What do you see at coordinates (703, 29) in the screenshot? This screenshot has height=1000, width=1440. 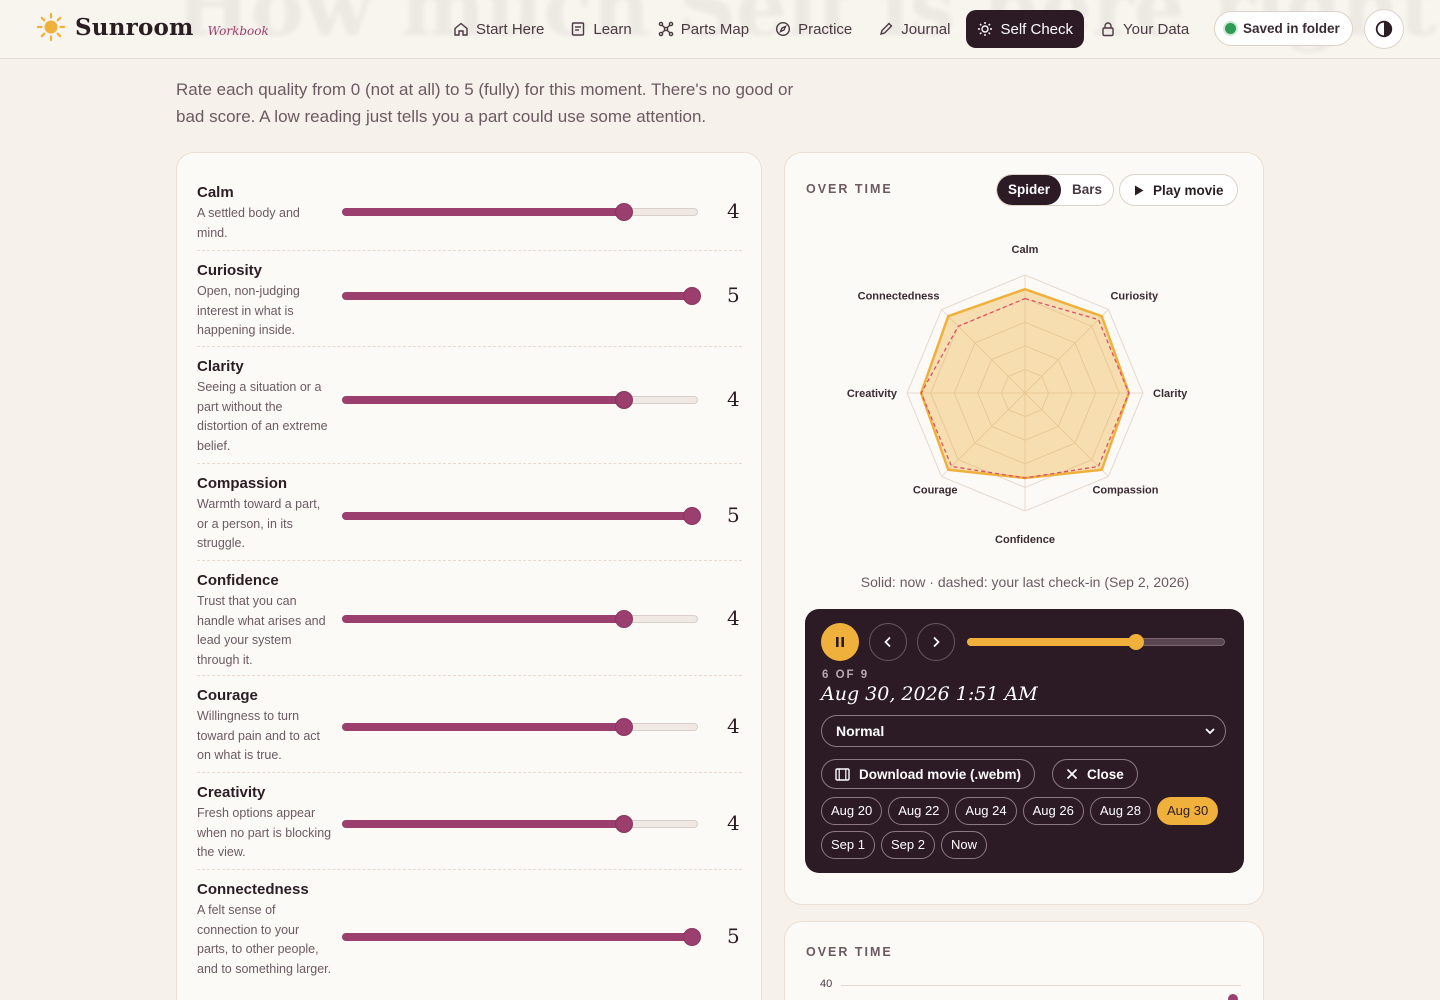 I see `nav-parts-map: Parts Map` at bounding box center [703, 29].